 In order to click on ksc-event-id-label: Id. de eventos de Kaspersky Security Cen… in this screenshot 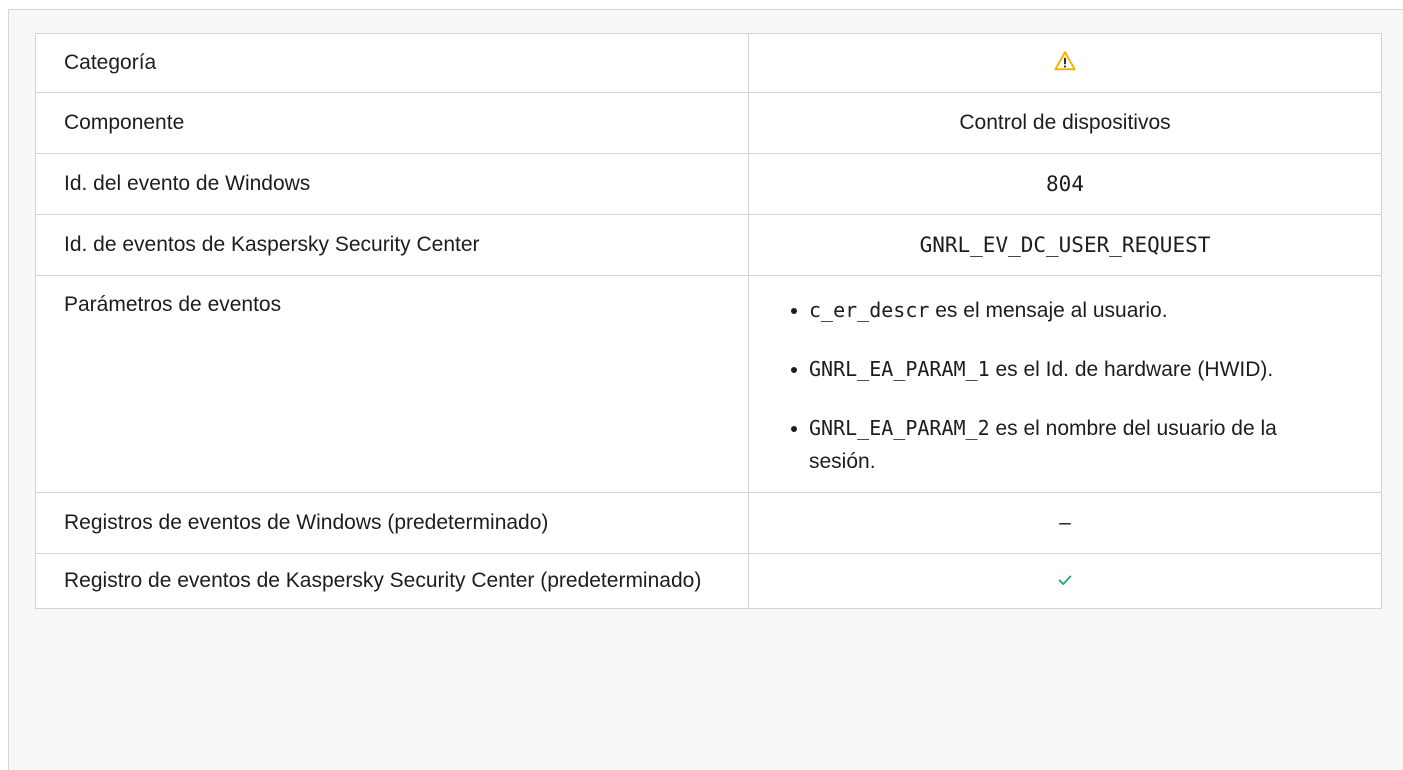, I will do `click(392, 245)`.